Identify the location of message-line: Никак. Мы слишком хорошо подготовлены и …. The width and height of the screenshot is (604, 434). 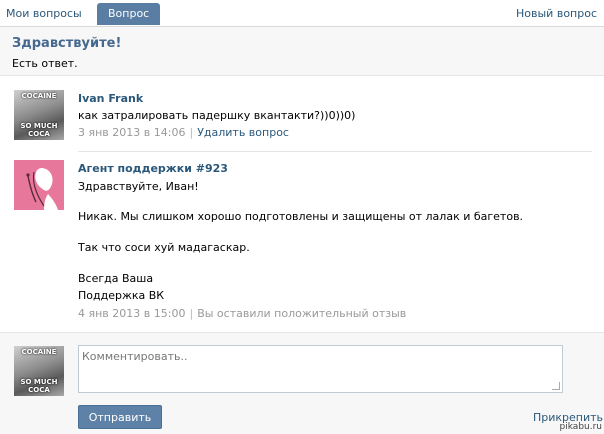
(301, 216).